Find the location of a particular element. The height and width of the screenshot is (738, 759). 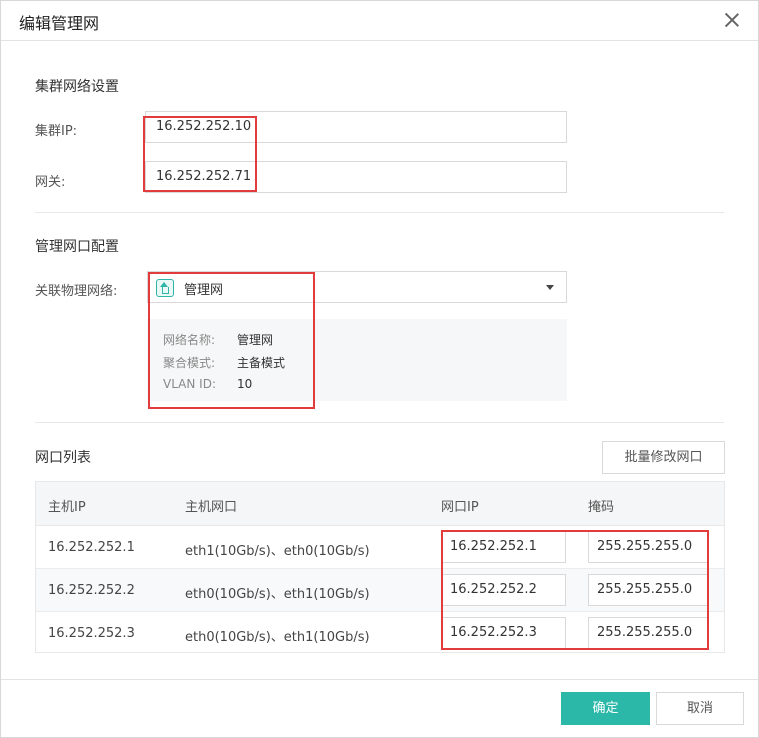

info-value-bond-mode: 主备模式 is located at coordinates (261, 363).